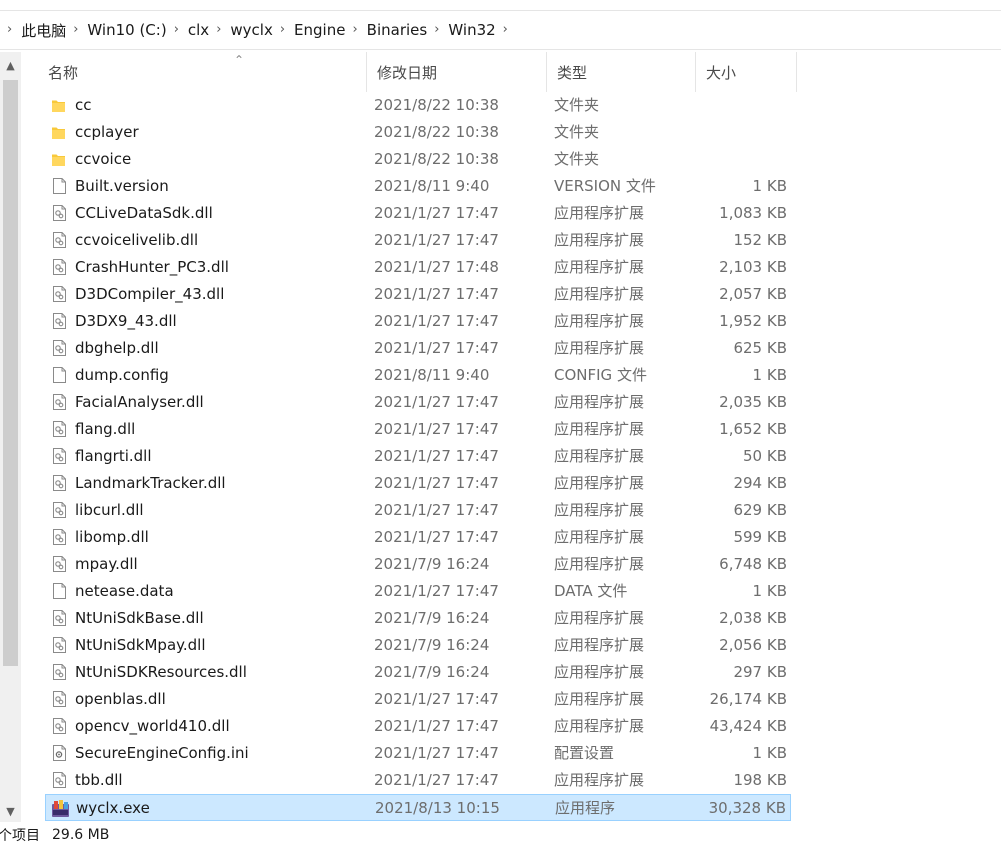 The image size is (1001, 848). Describe the element at coordinates (60, 753) in the screenshot. I see `ini-icon` at that location.